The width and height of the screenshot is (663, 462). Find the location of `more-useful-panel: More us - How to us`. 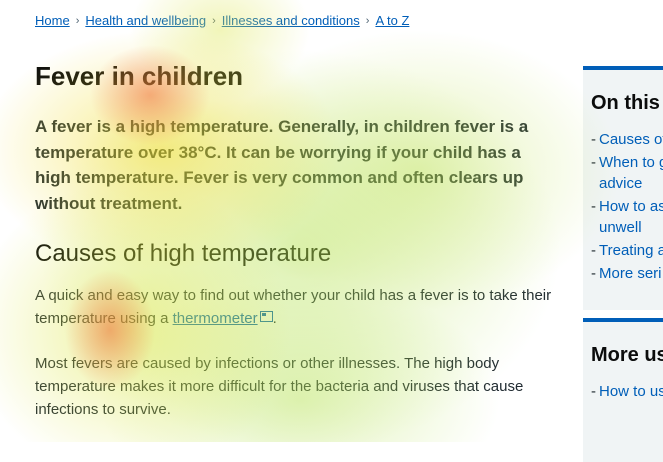

more-useful-panel: More us - How to us is located at coordinates (623, 390).